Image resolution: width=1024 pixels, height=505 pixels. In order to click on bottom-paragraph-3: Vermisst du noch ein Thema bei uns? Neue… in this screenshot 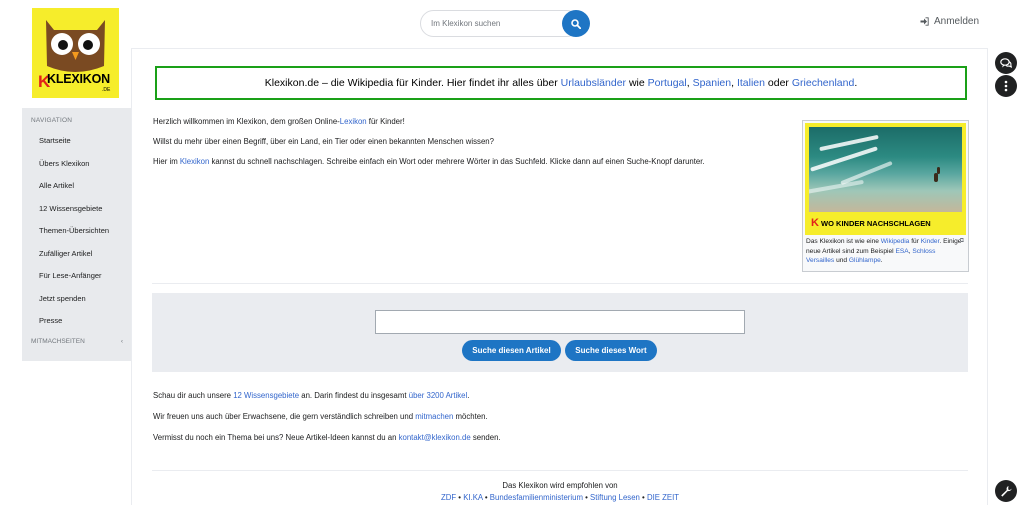, I will do `click(503, 438)`.